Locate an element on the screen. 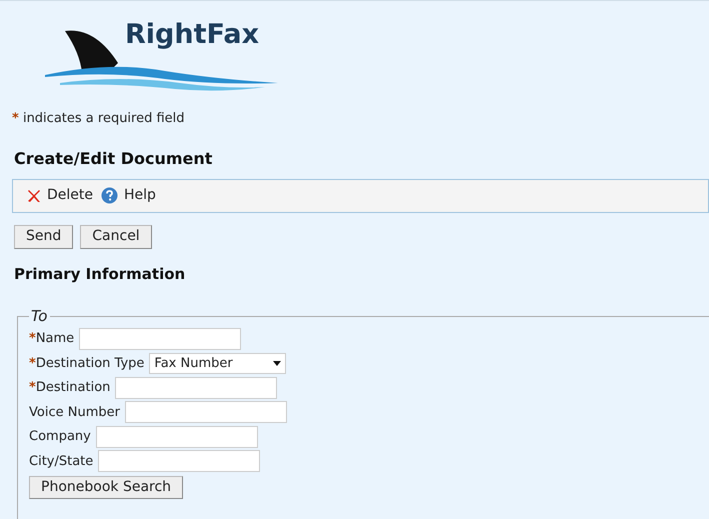 The height and width of the screenshot is (519, 709). help-icon is located at coordinates (109, 195).